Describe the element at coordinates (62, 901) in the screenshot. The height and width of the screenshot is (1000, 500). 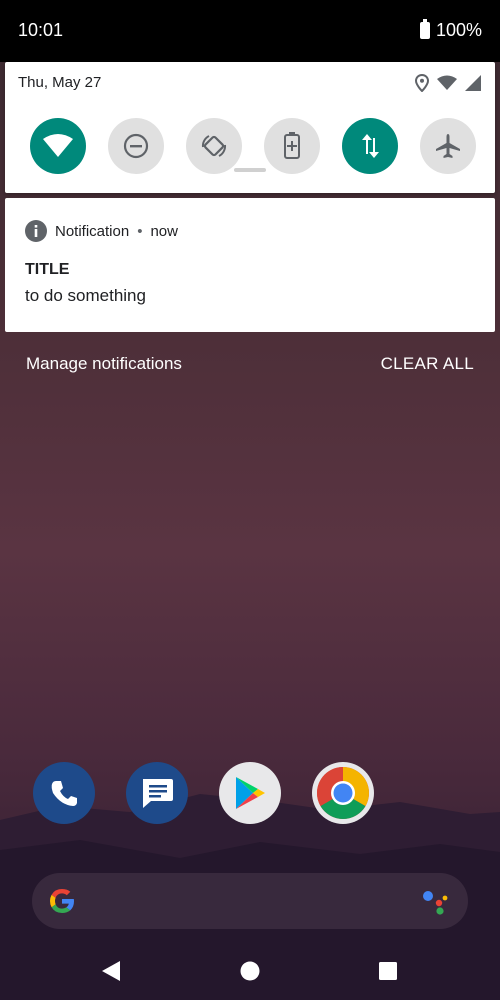
I see `google-g-icon` at that location.